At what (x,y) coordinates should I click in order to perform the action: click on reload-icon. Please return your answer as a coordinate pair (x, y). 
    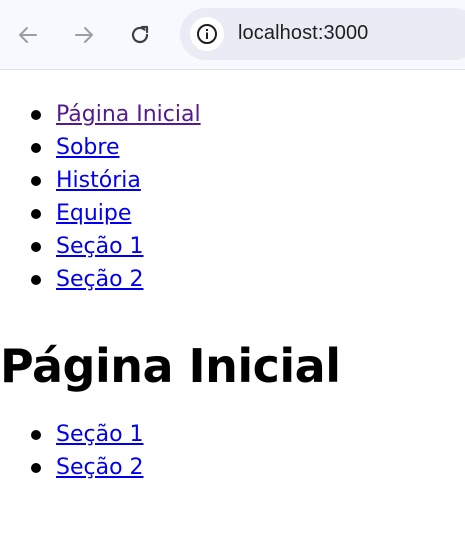
    Looking at the image, I should click on (140, 34).